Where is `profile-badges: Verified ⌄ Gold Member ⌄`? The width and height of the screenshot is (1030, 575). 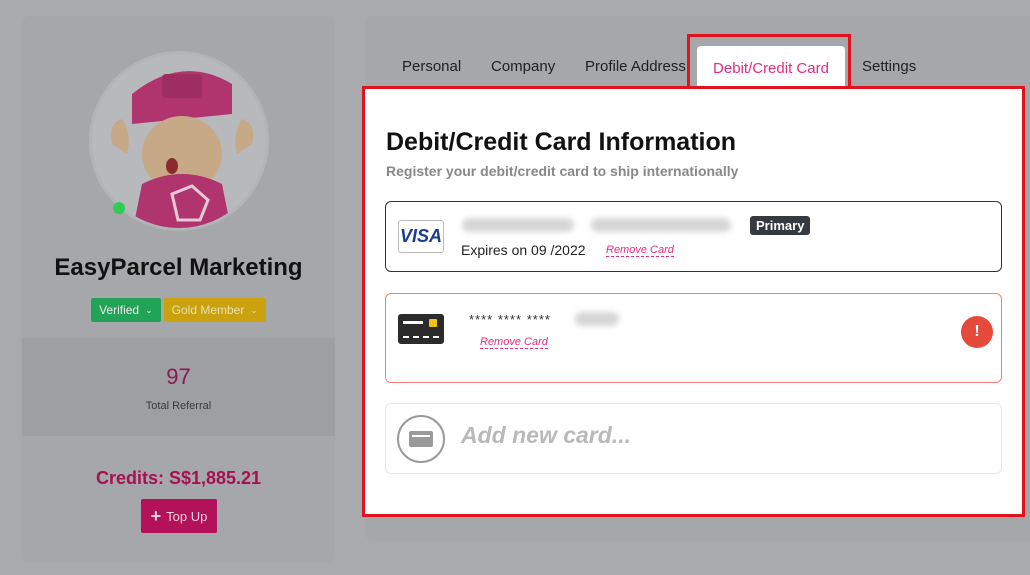 profile-badges: Verified ⌄ Gold Member ⌄ is located at coordinates (178, 310).